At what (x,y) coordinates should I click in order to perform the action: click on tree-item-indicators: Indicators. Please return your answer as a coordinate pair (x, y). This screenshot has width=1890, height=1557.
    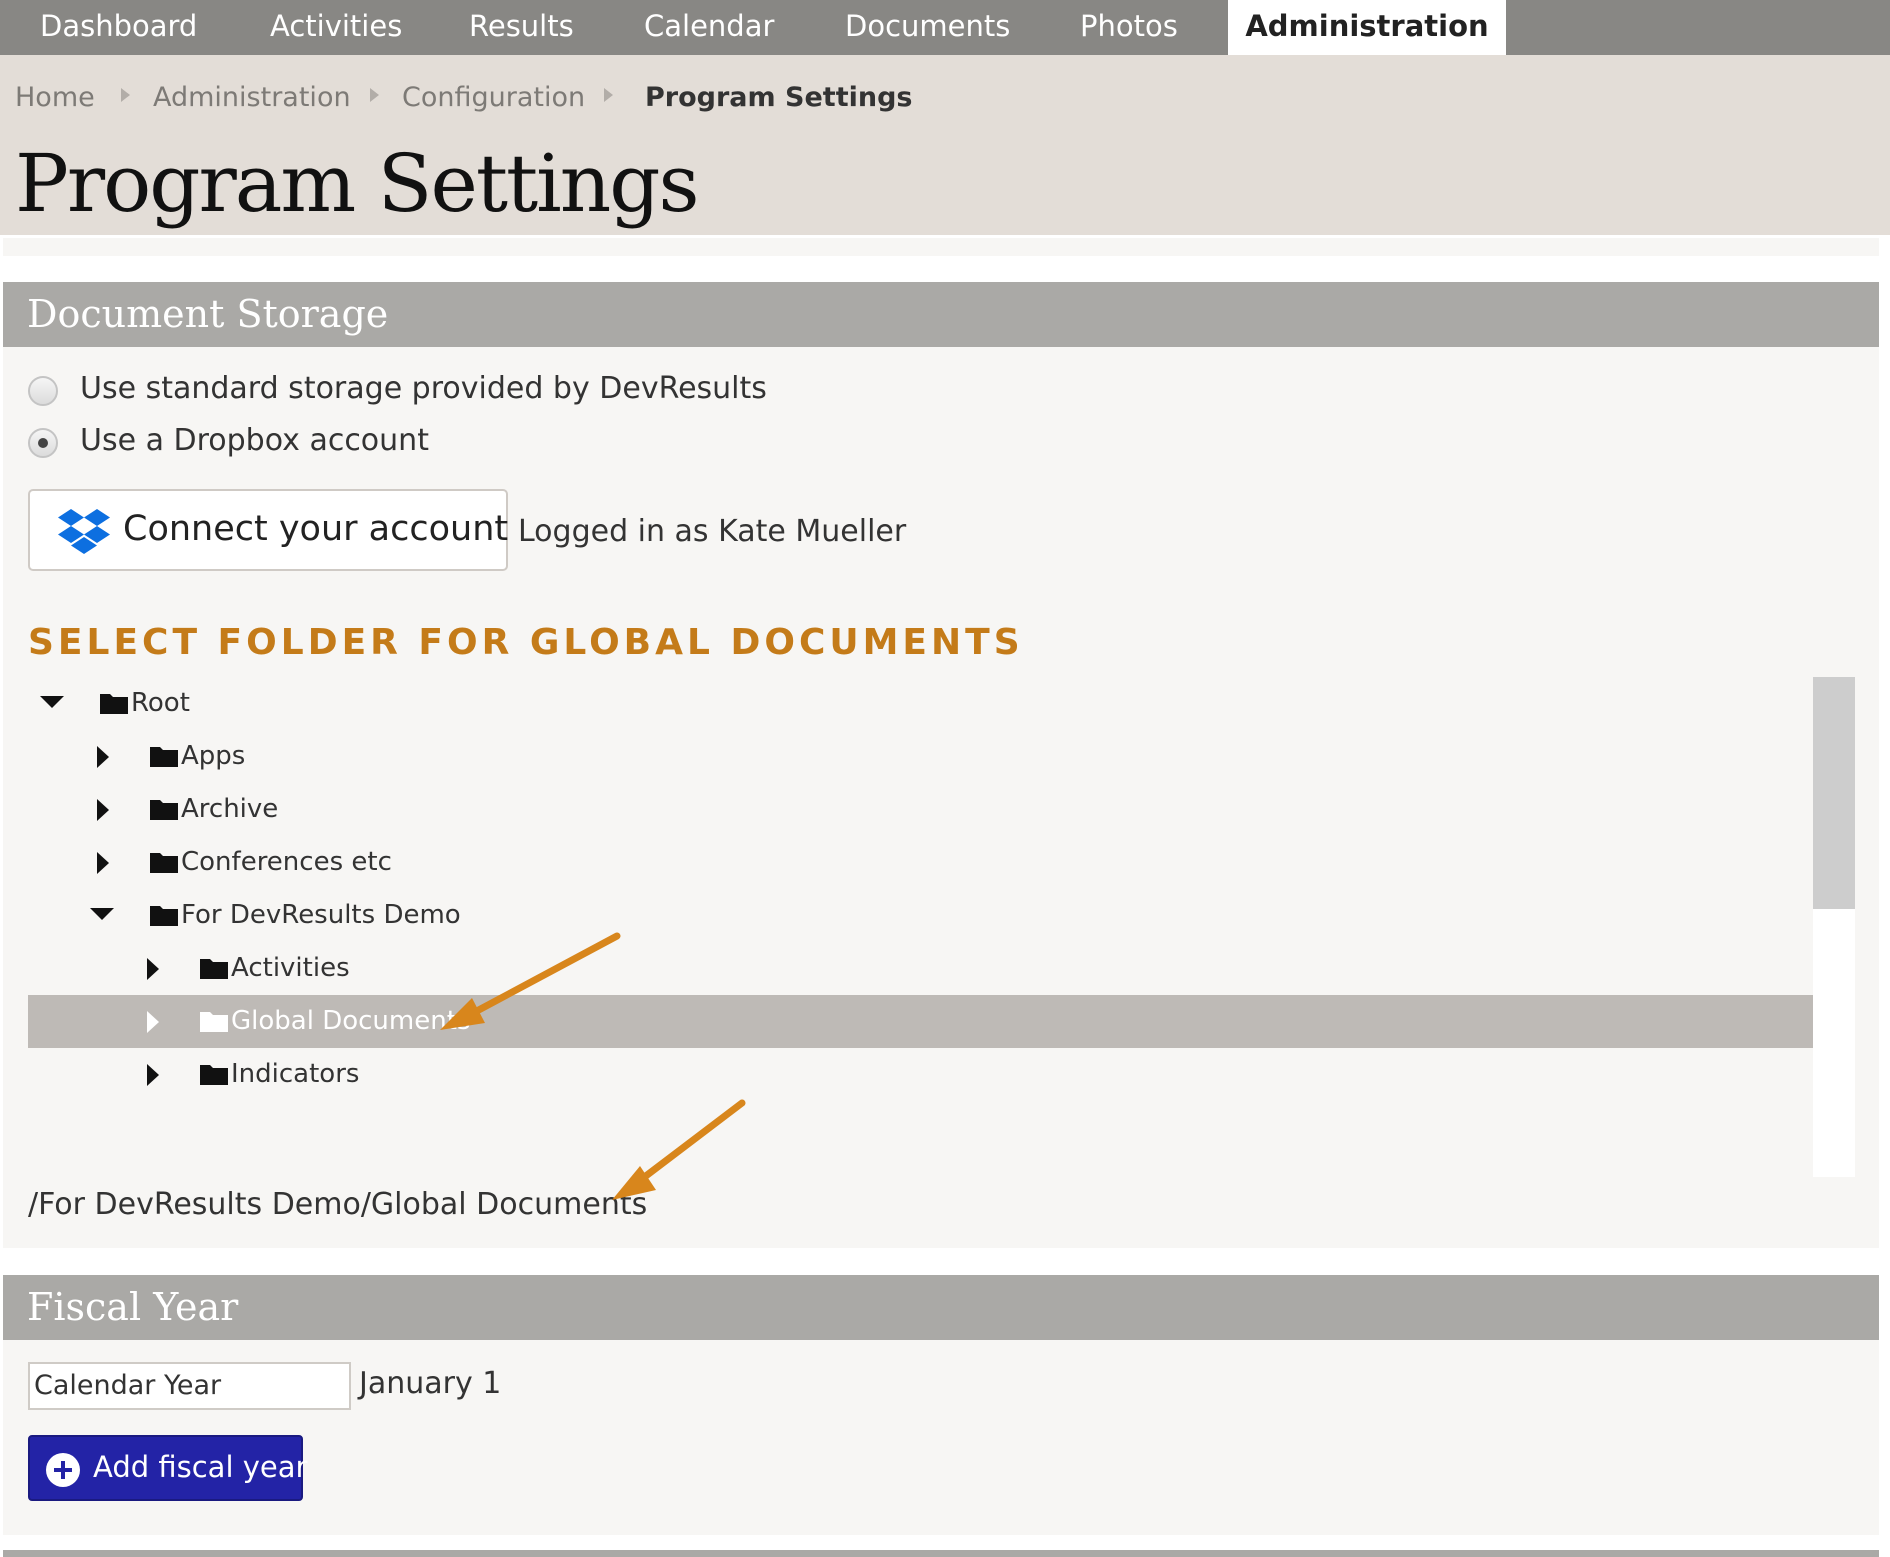
    Looking at the image, I should click on (920, 1074).